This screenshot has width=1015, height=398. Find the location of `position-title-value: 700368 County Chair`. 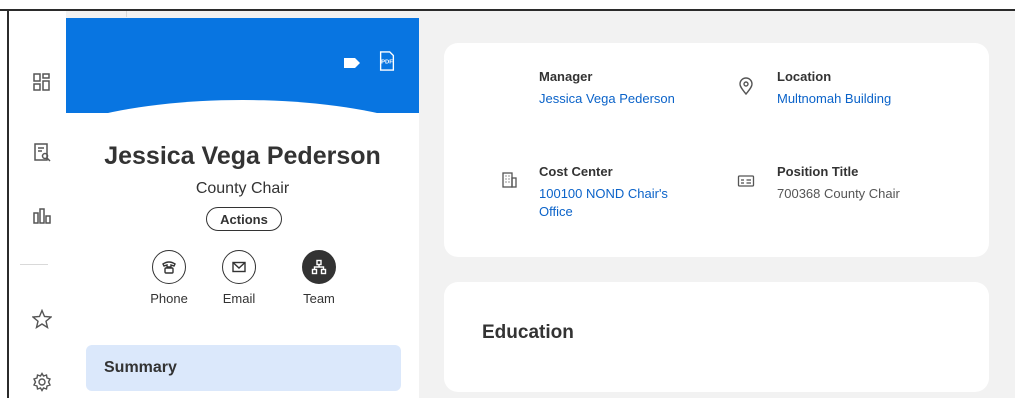

position-title-value: 700368 County Chair is located at coordinates (838, 193).